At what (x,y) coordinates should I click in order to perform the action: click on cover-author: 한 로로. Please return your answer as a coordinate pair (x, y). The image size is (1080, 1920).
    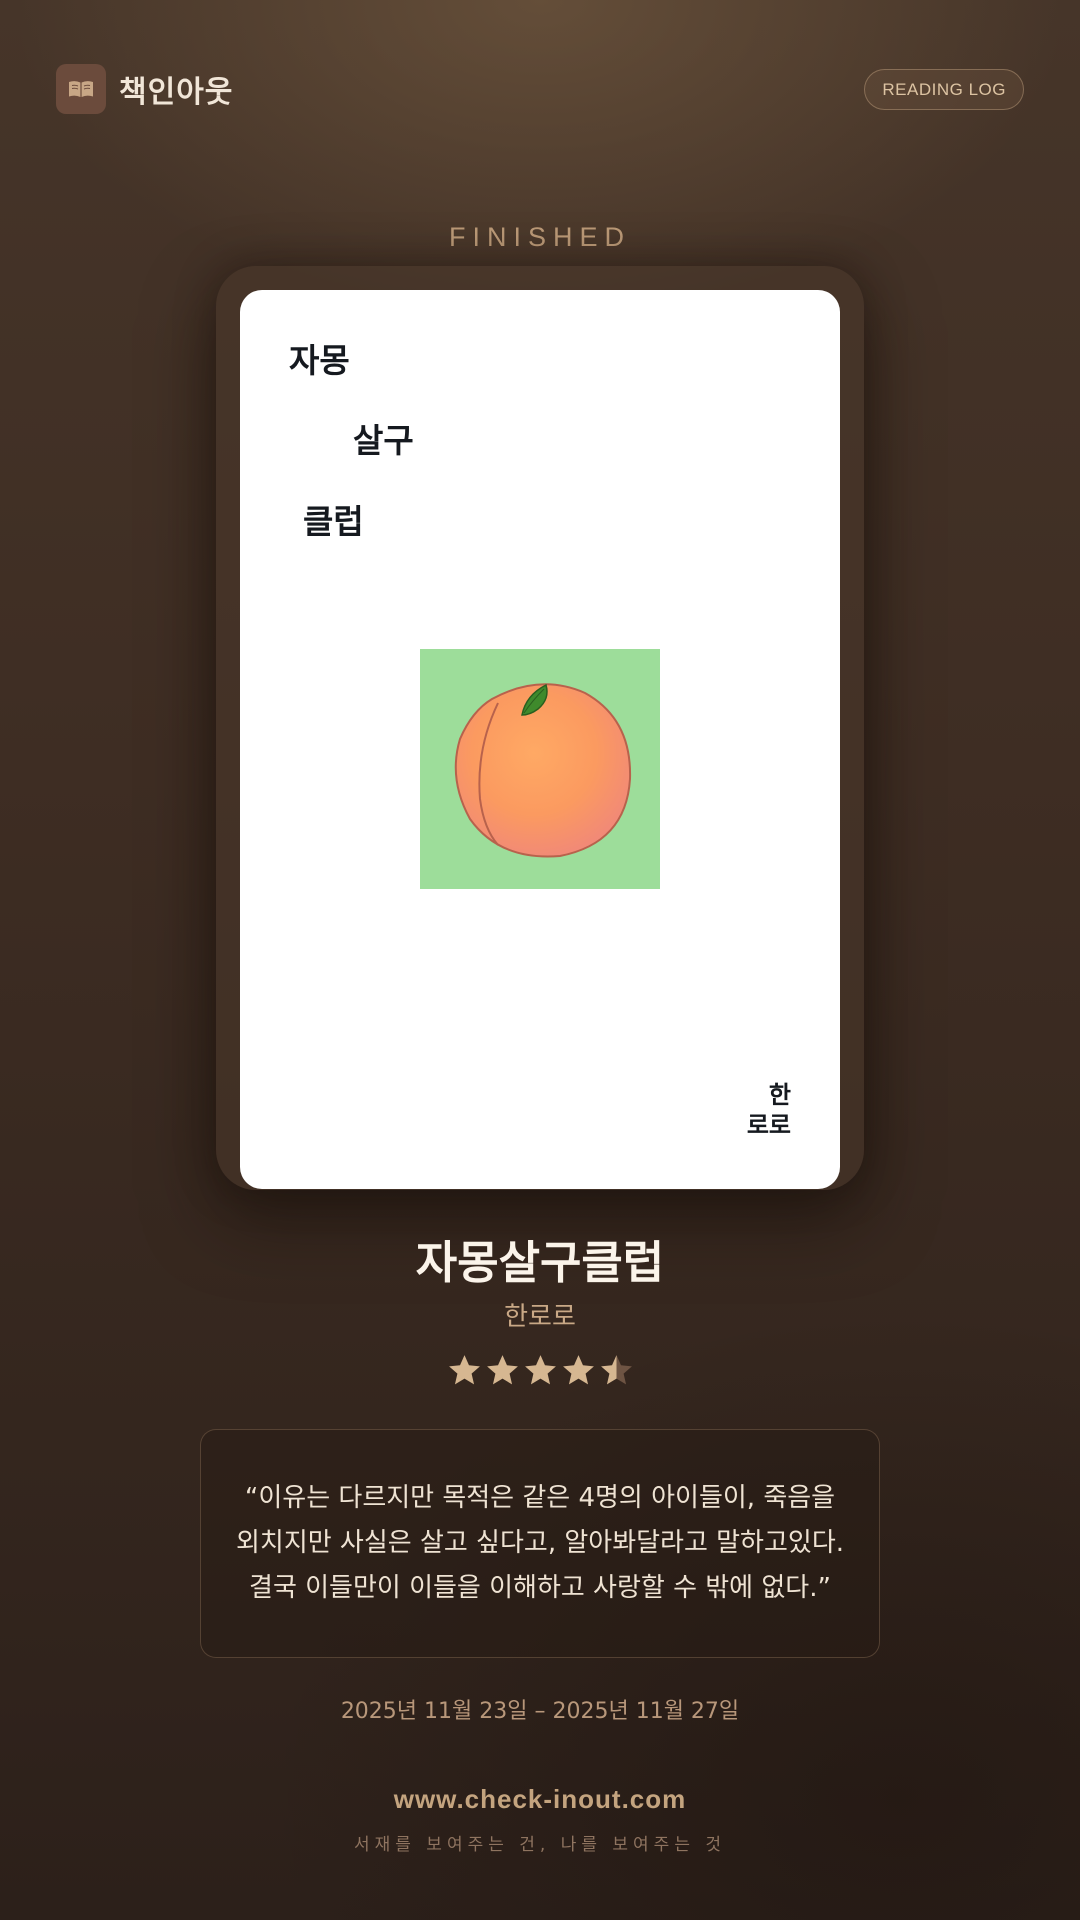
    Looking at the image, I should click on (769, 1110).